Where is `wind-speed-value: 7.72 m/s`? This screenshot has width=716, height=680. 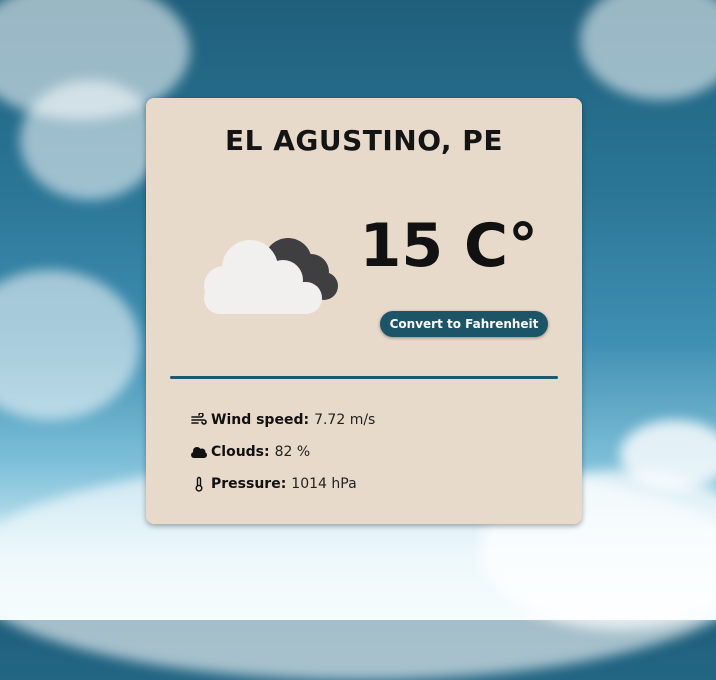
wind-speed-value: 7.72 m/s is located at coordinates (345, 420).